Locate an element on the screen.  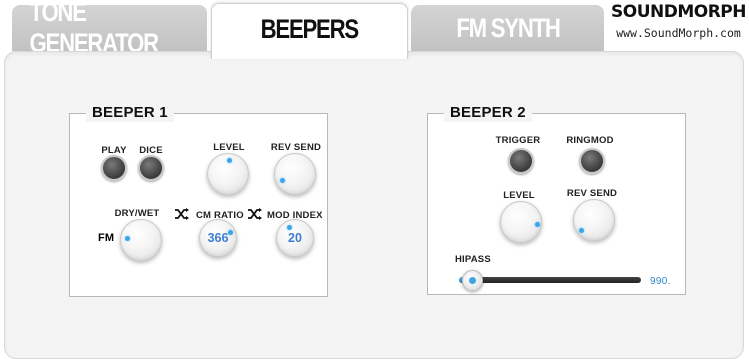
hipass-slider is located at coordinates (550, 280).